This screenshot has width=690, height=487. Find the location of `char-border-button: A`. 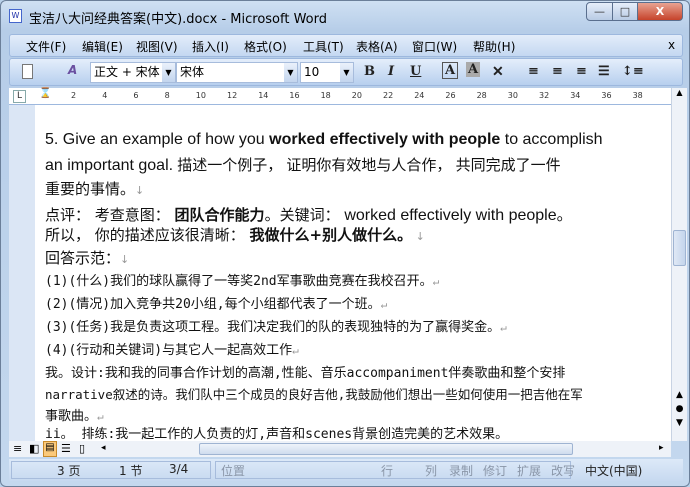

char-border-button: A is located at coordinates (450, 70).